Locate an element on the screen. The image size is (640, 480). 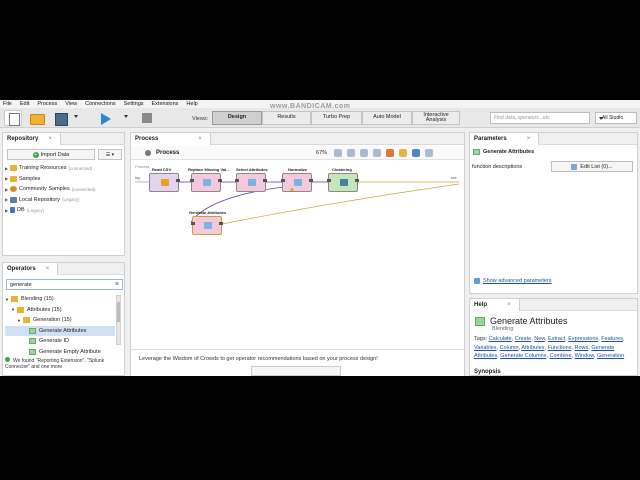
tag-link: Attributes is located at coordinates (532, 348).